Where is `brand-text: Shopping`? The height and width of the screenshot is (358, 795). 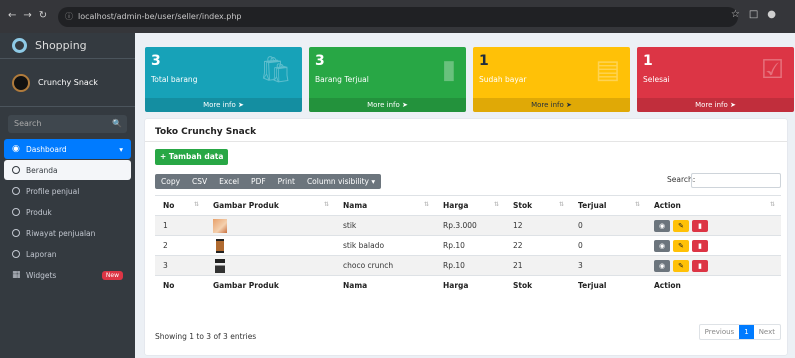 brand-text: Shopping is located at coordinates (61, 45).